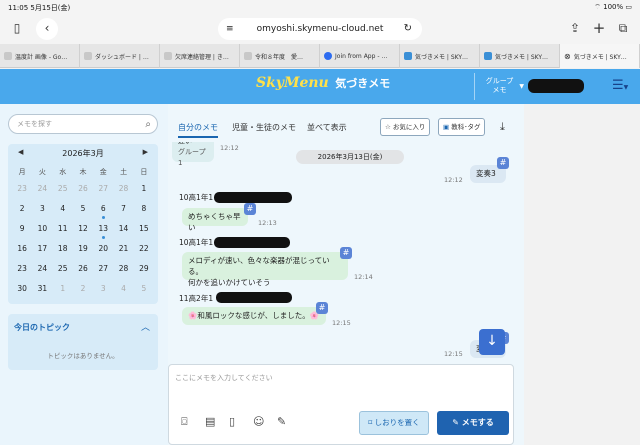 This screenshot has width=640, height=445. What do you see at coordinates (258, 421) in the screenshot?
I see `emoji-icon: ☺` at bounding box center [258, 421].